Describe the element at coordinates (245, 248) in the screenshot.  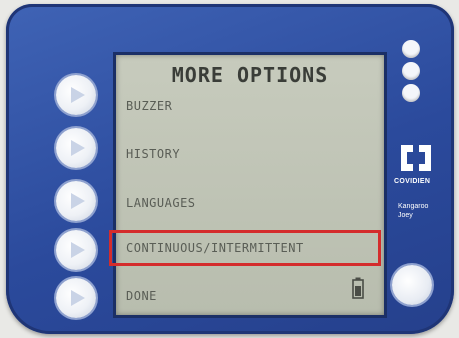
I see `selection-highlight-box` at that location.